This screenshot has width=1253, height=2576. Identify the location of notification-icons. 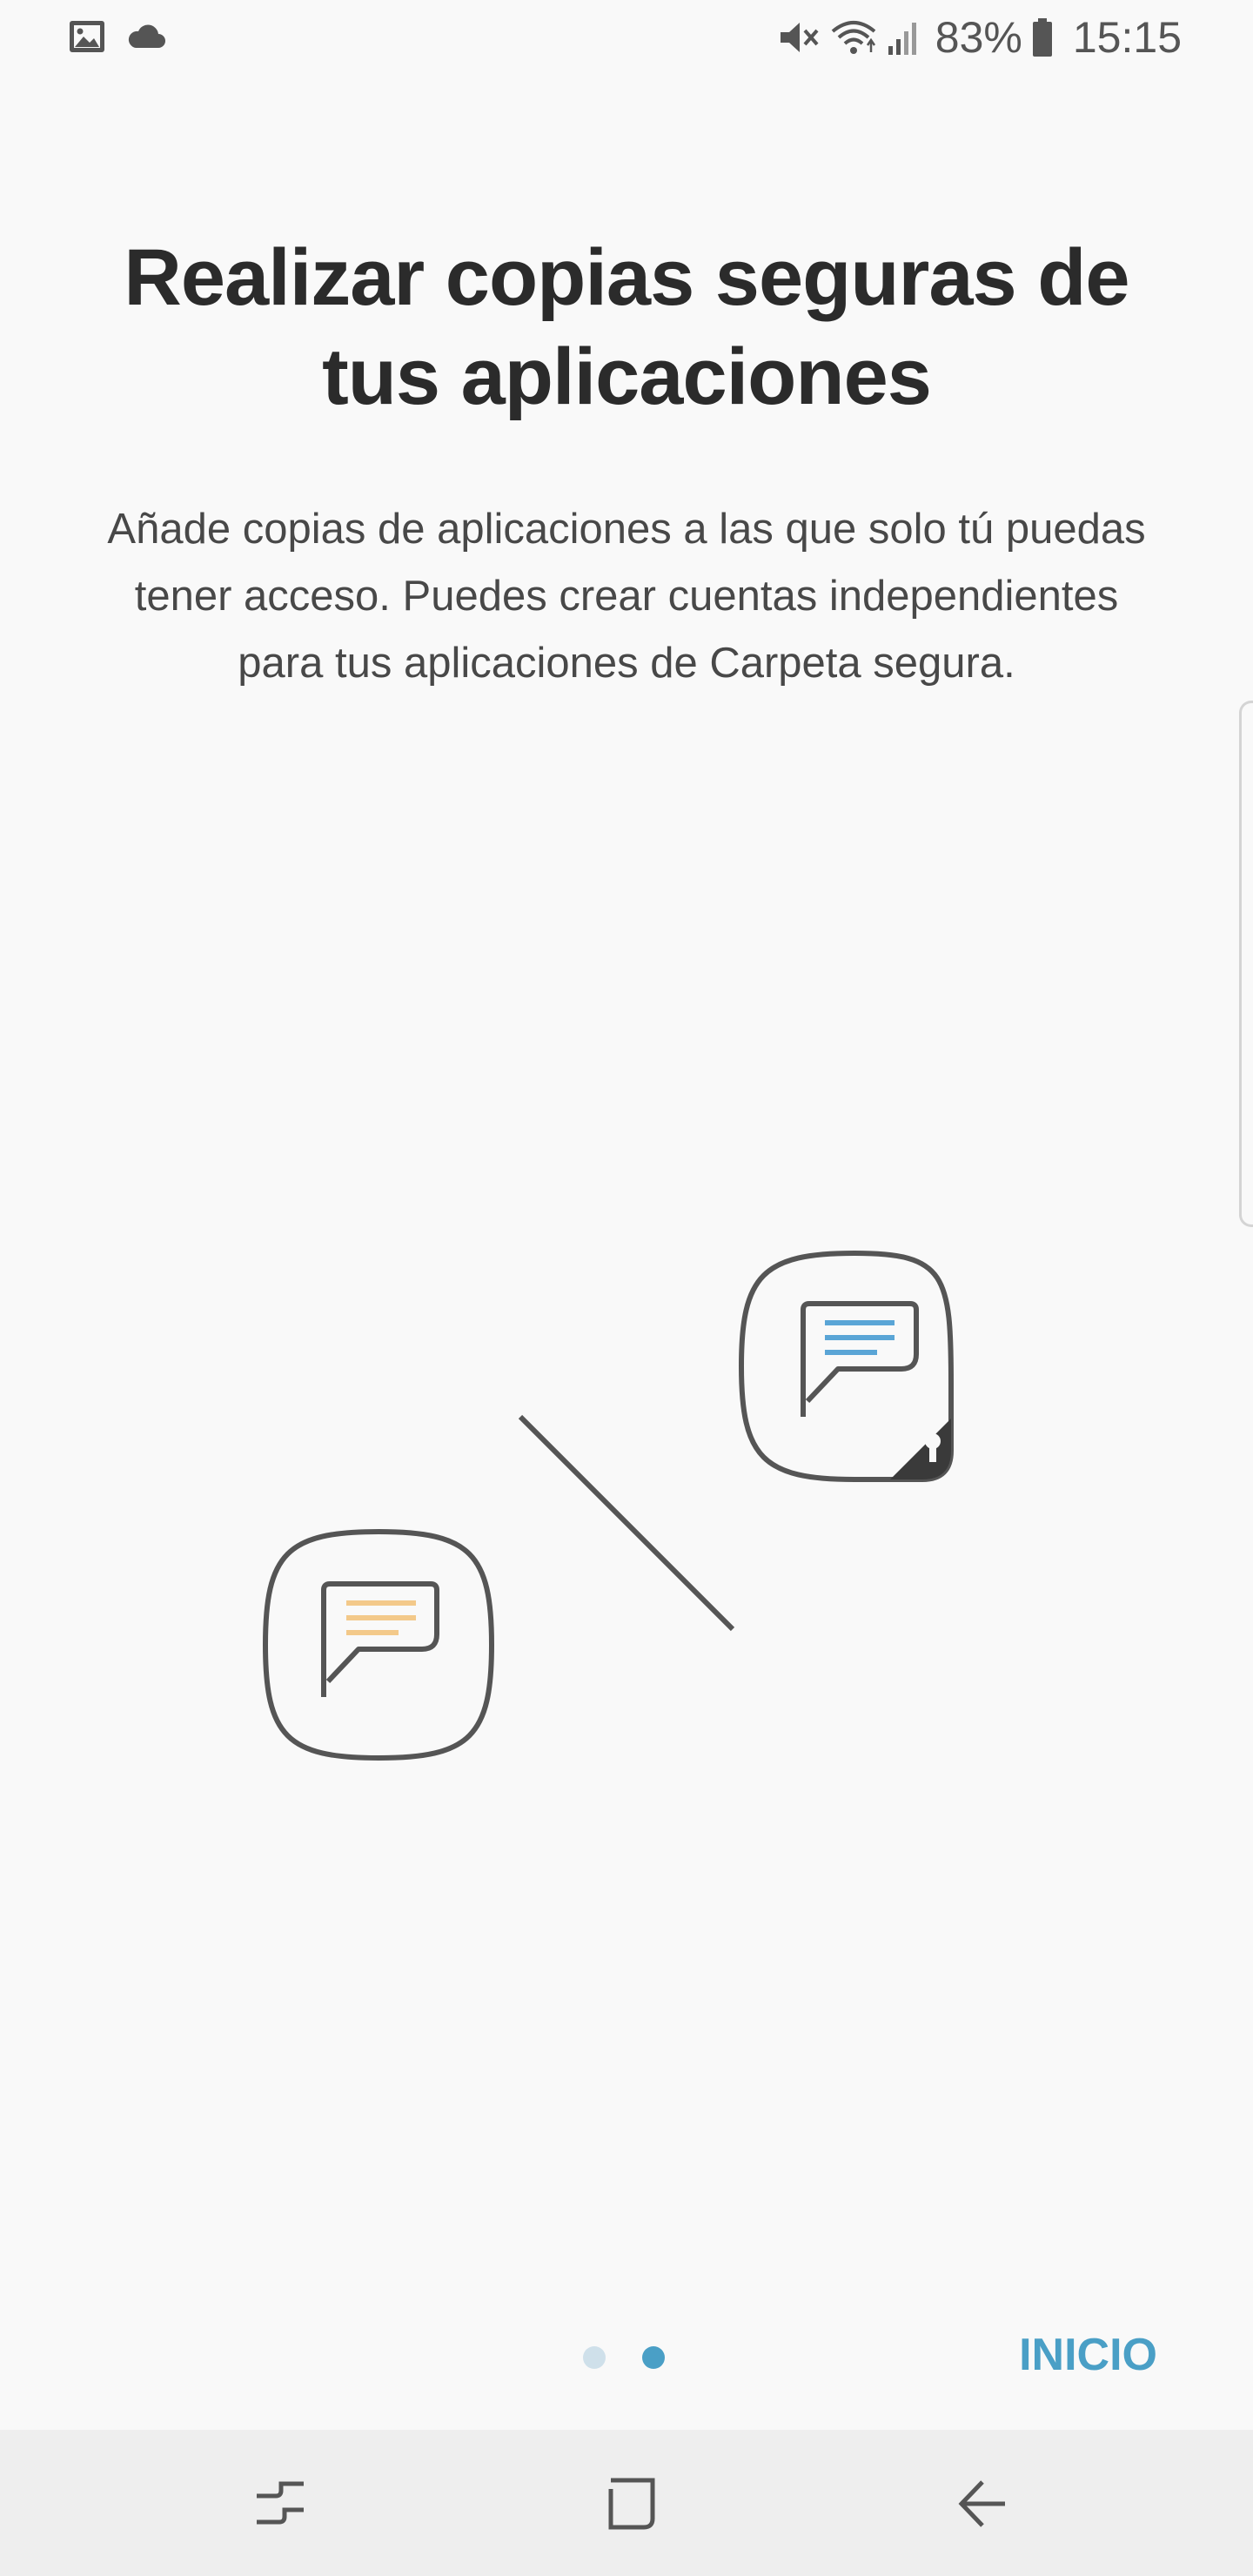
(118, 37).